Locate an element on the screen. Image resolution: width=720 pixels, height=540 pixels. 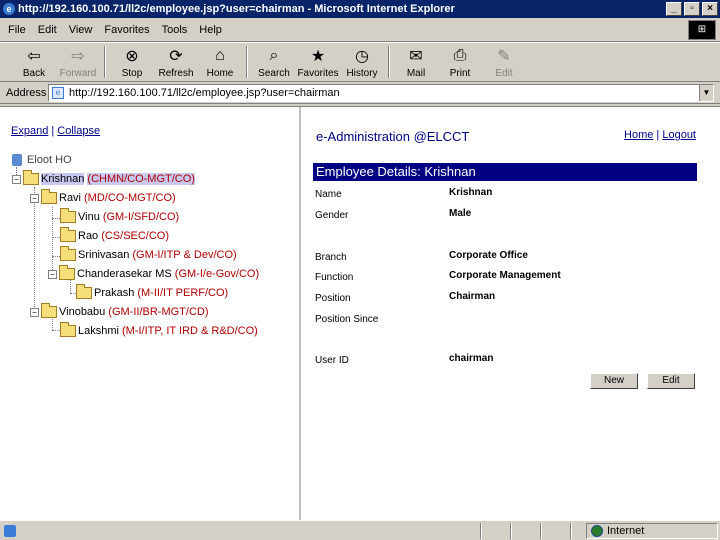
toolbar-label: Print is located at coordinates (460, 73).